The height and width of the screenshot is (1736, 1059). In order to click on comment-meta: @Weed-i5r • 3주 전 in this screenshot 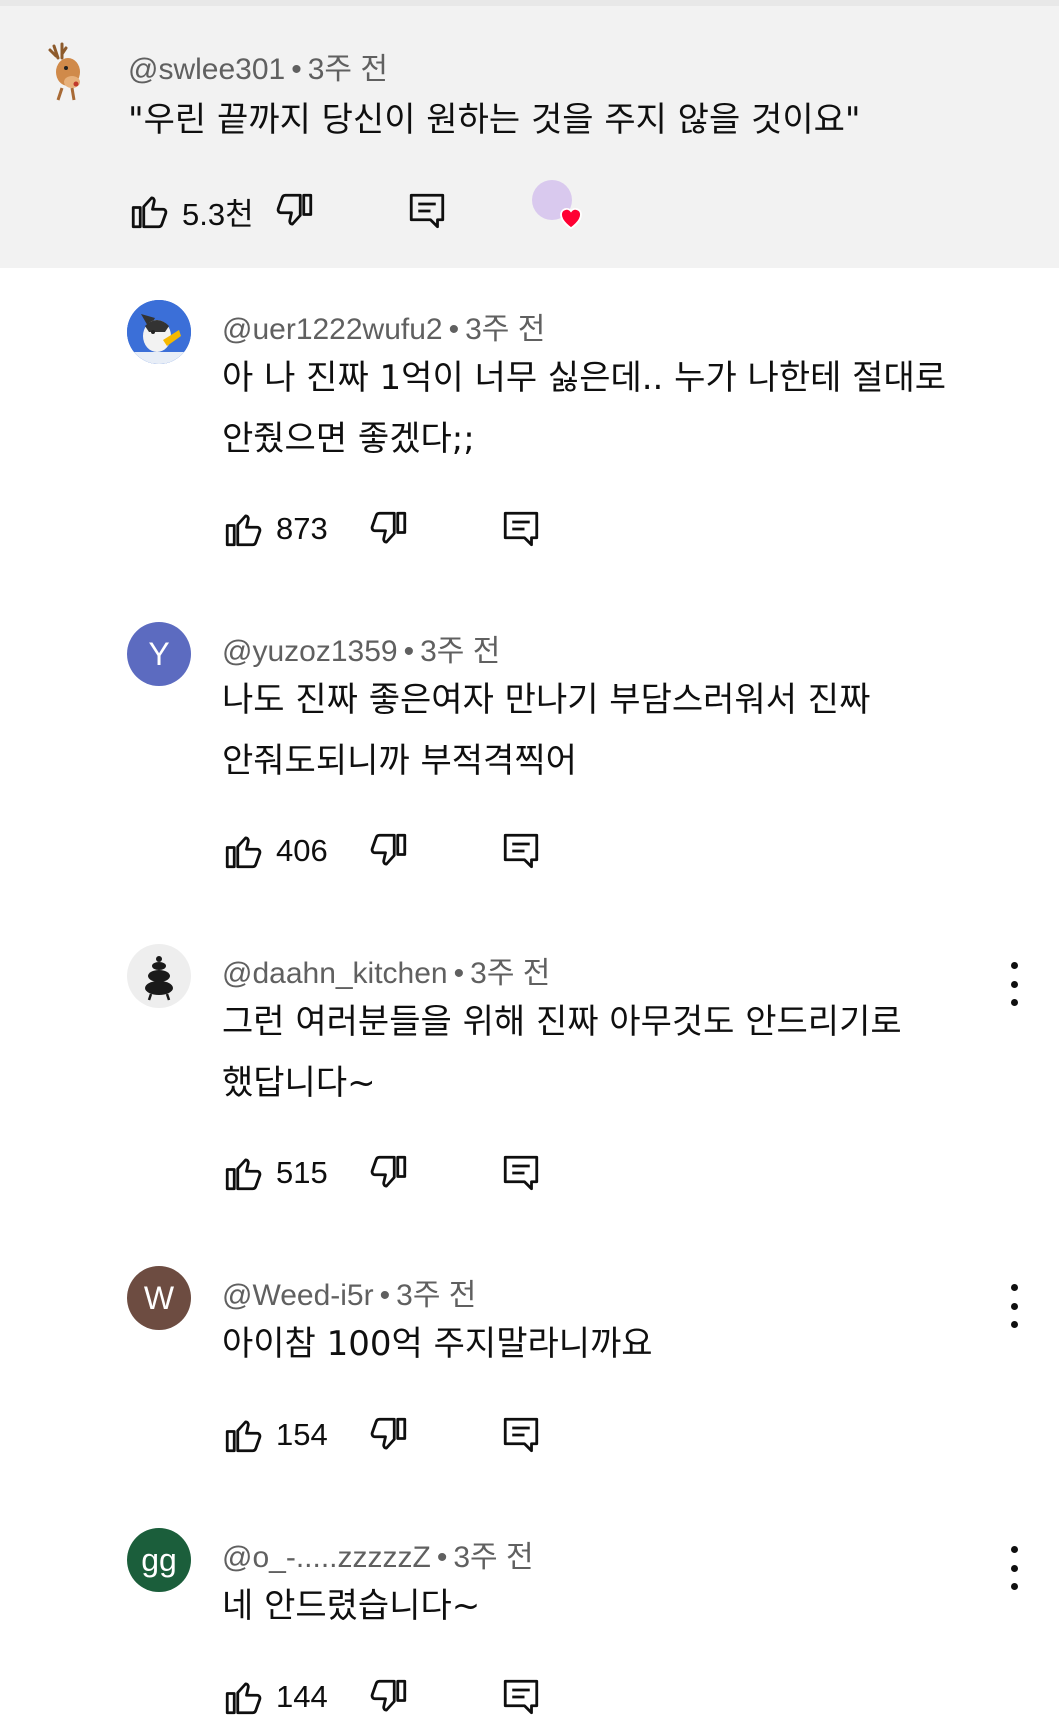, I will do `click(349, 1295)`.